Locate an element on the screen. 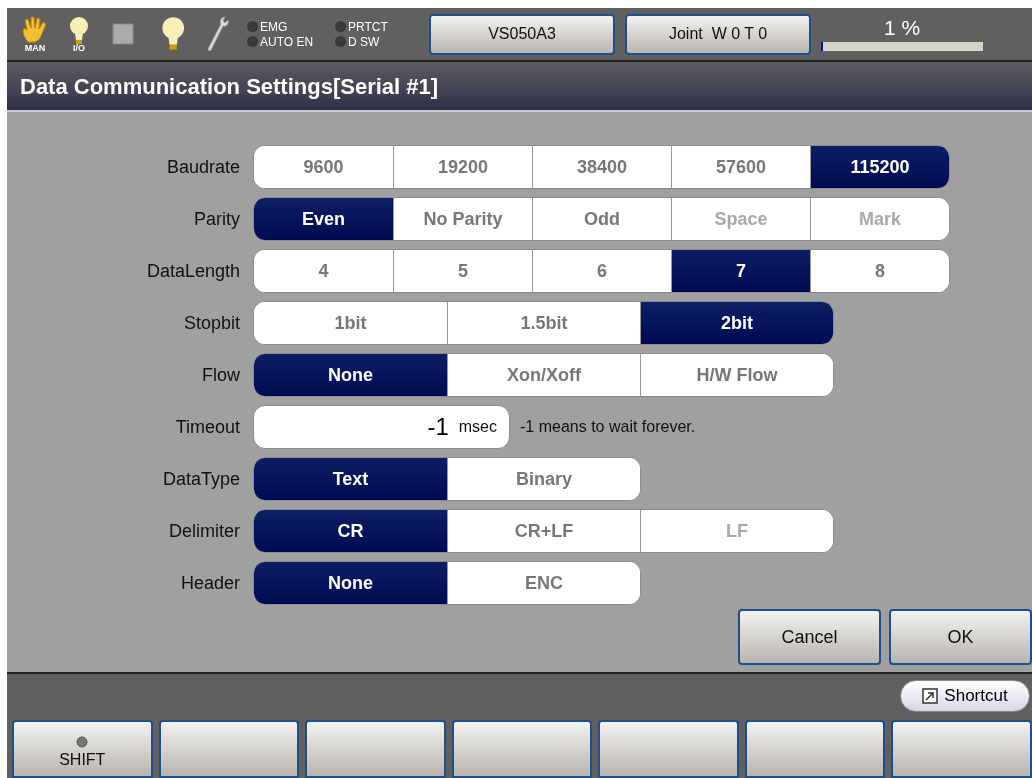  setting-label: Delimiter is located at coordinates (204, 531).